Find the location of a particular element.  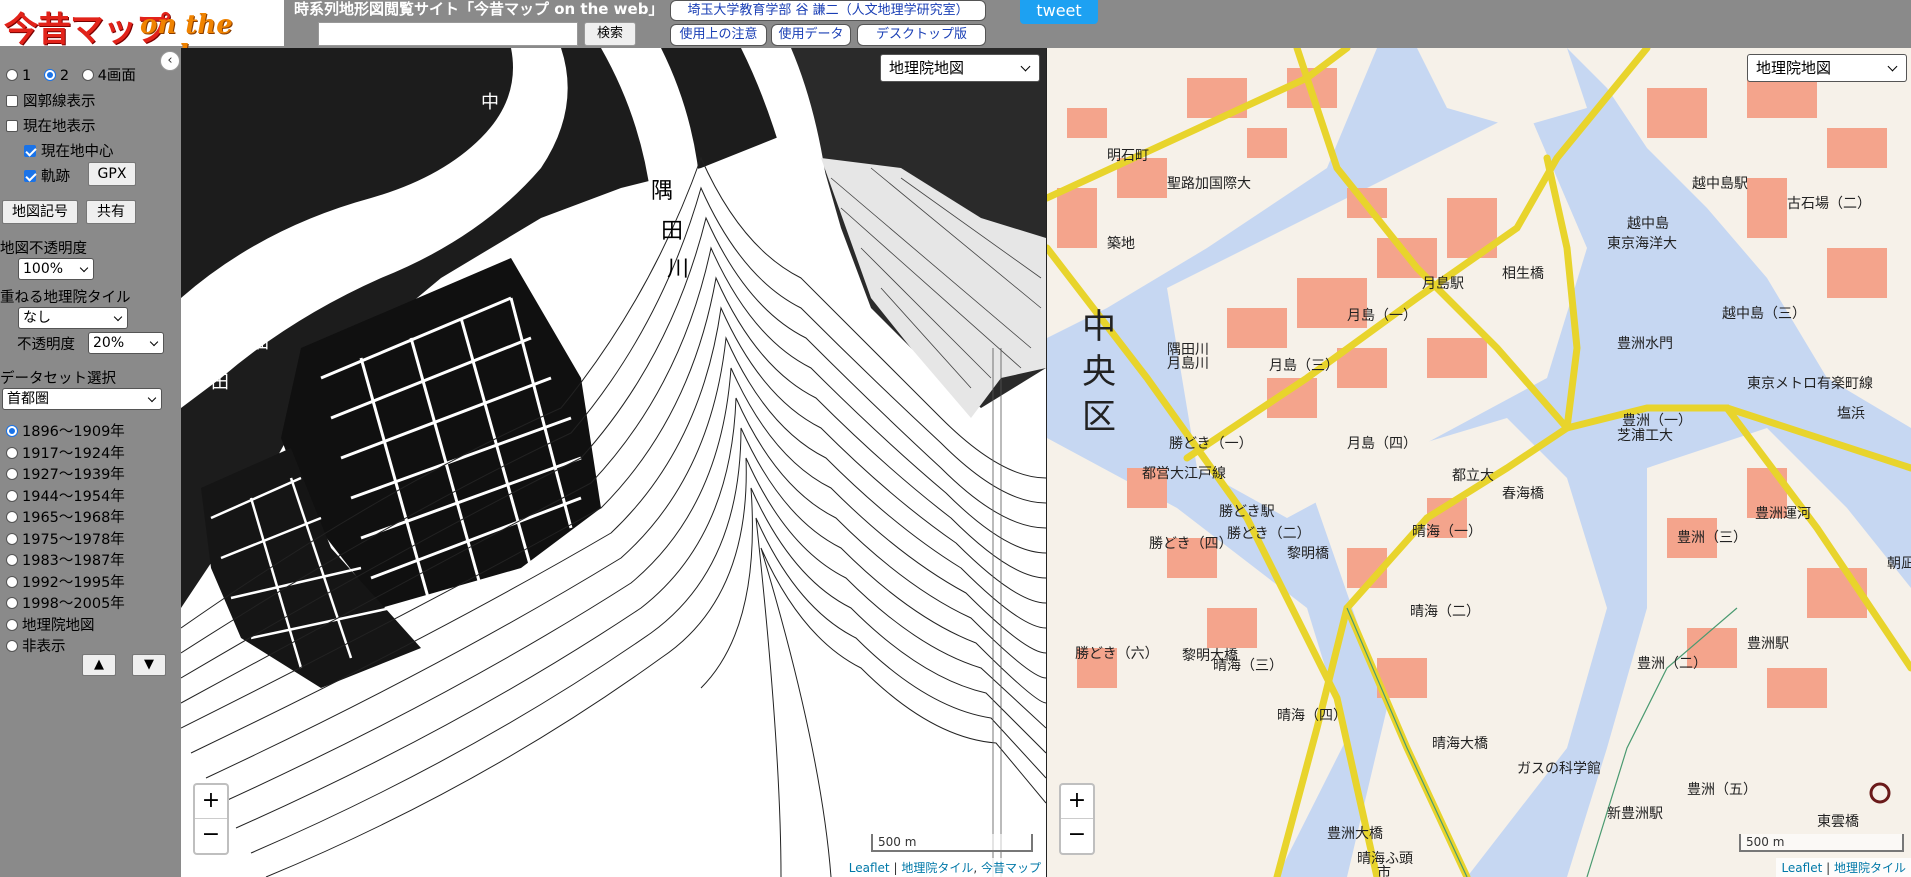

dataset-label: データセット選択 is located at coordinates (58, 379).